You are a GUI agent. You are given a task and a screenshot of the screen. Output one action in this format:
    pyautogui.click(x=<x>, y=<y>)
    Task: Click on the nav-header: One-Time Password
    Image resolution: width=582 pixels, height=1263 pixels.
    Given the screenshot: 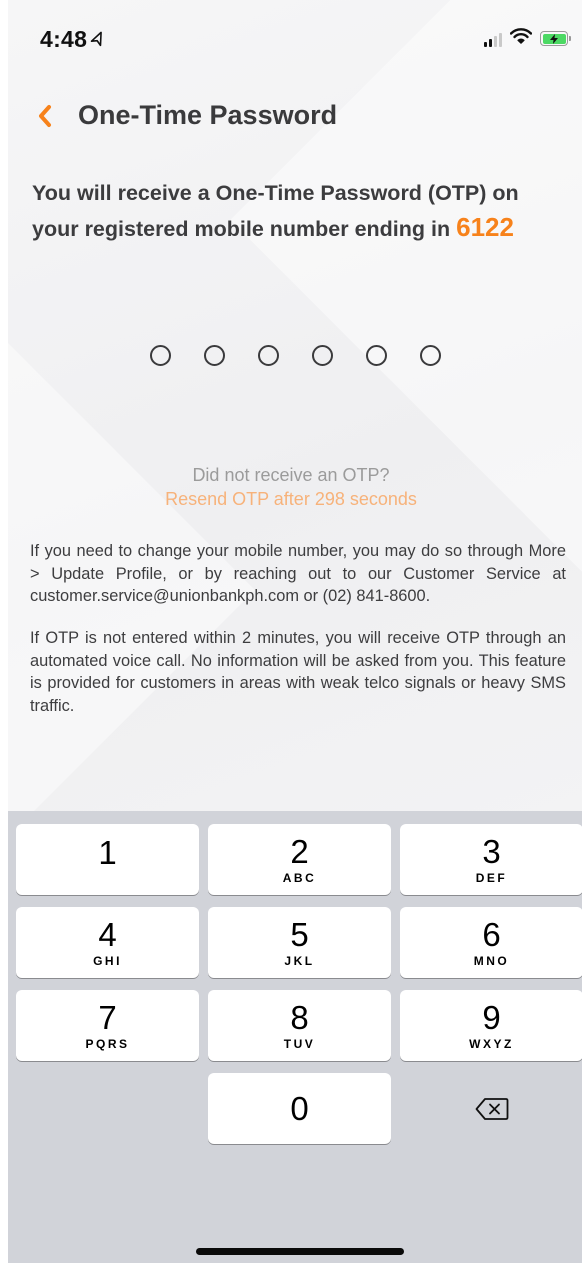 What is the action you would take?
    pyautogui.click(x=184, y=115)
    